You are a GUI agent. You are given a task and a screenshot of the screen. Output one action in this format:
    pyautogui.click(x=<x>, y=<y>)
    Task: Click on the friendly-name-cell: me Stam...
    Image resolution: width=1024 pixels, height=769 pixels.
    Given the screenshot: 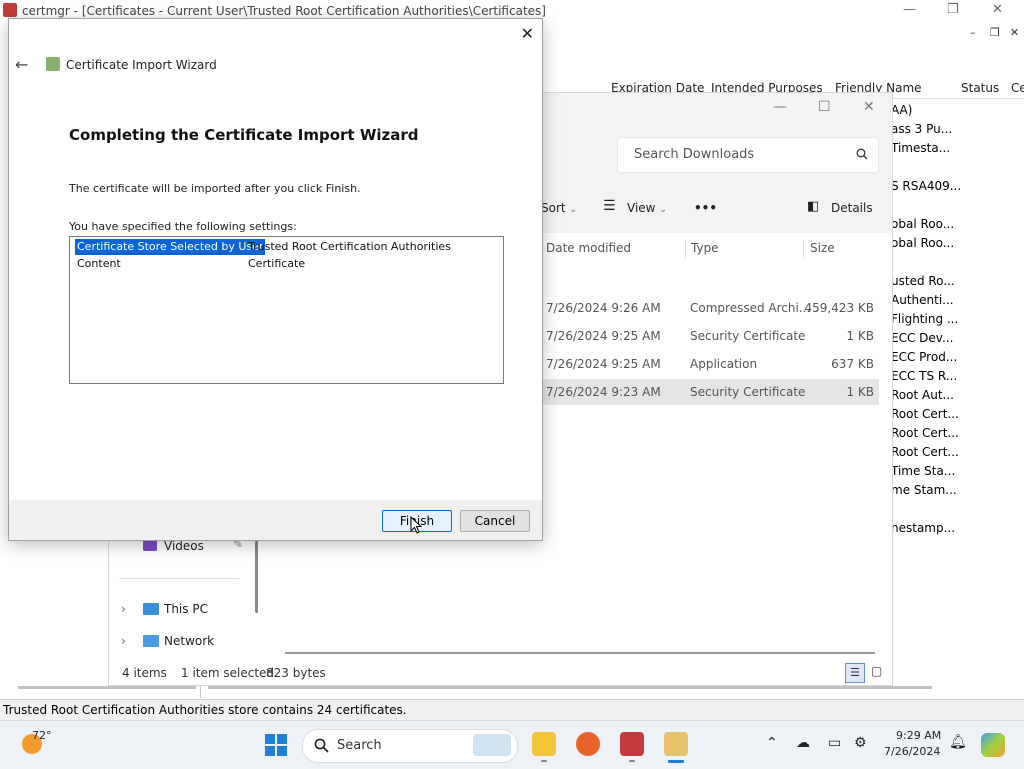 What is the action you would take?
    pyautogui.click(x=924, y=490)
    